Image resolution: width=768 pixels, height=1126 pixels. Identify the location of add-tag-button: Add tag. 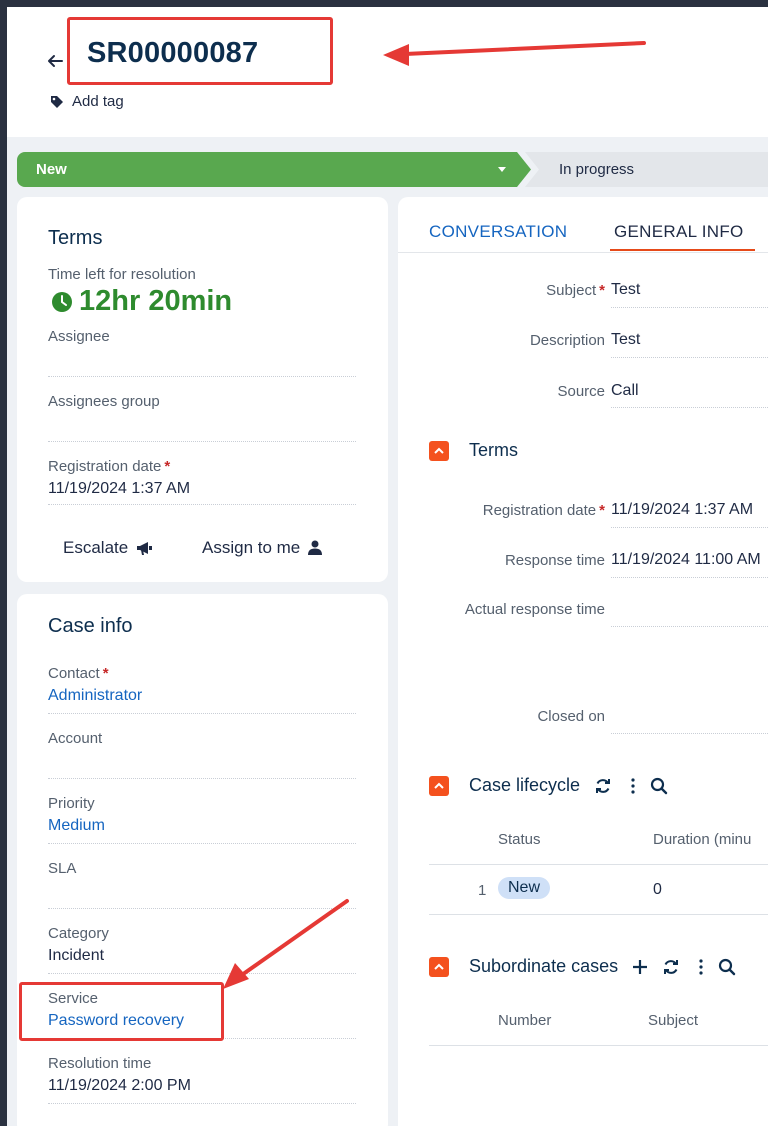
(87, 101).